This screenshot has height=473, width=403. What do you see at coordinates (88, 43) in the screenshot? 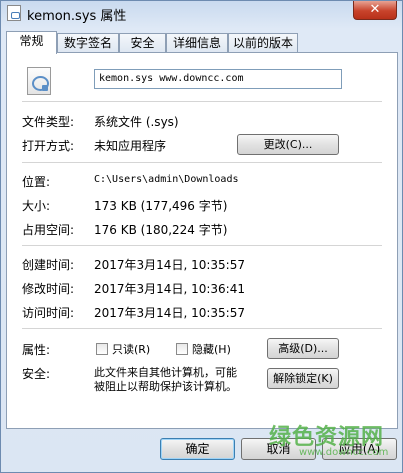
I see `tab-digital-signature: 数字签名` at bounding box center [88, 43].